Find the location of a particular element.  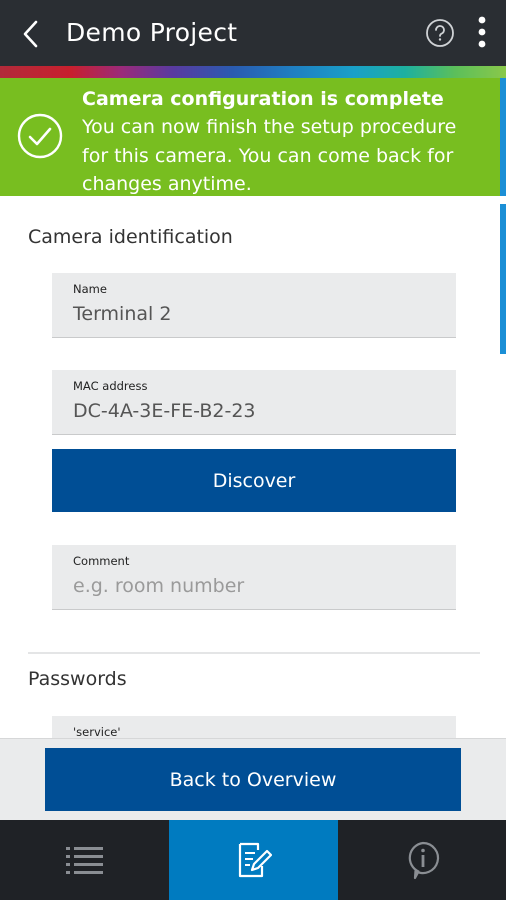

help-button is located at coordinates (440, 33).